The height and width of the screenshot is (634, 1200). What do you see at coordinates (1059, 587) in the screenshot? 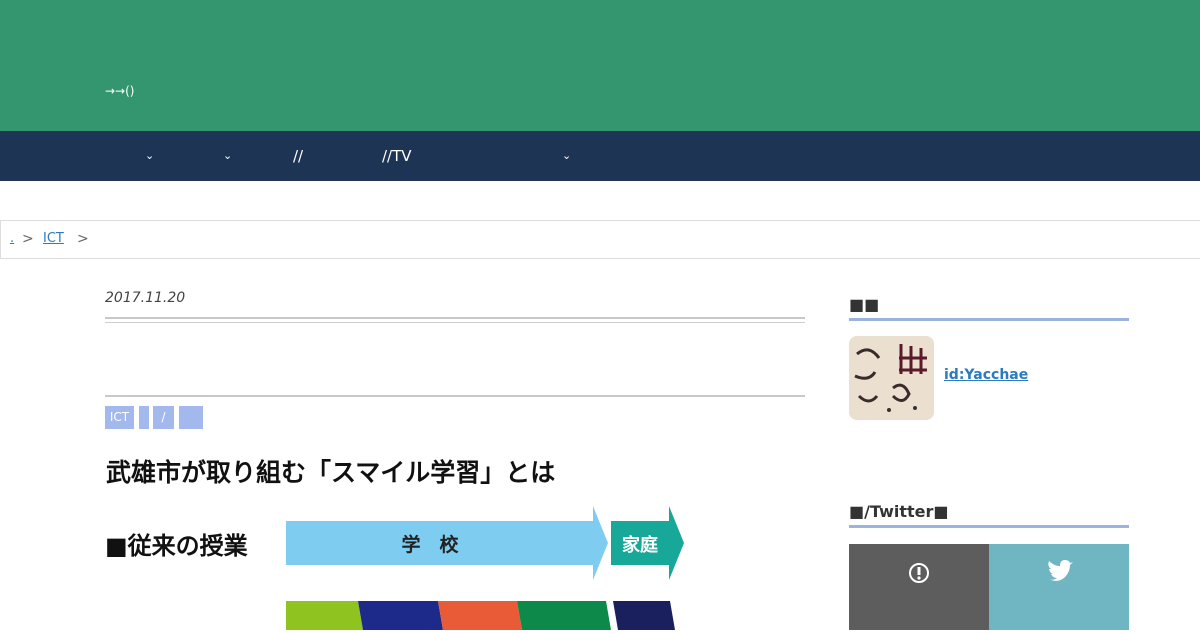
I see `twitter-share-button` at bounding box center [1059, 587].